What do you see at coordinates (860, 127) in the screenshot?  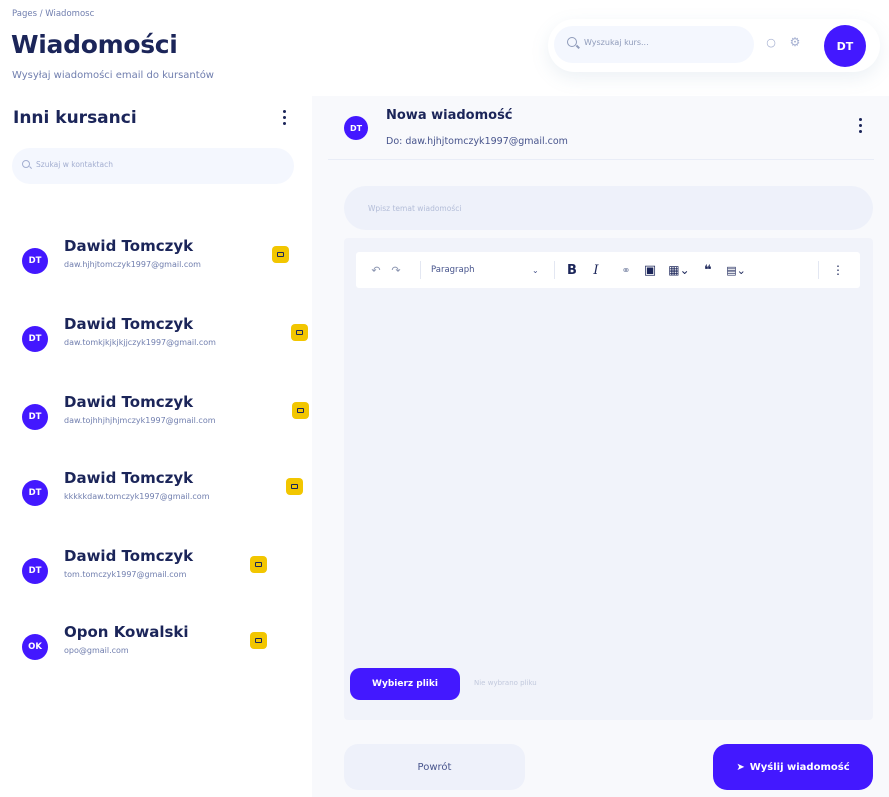 I see `compose-menu-icon` at bounding box center [860, 127].